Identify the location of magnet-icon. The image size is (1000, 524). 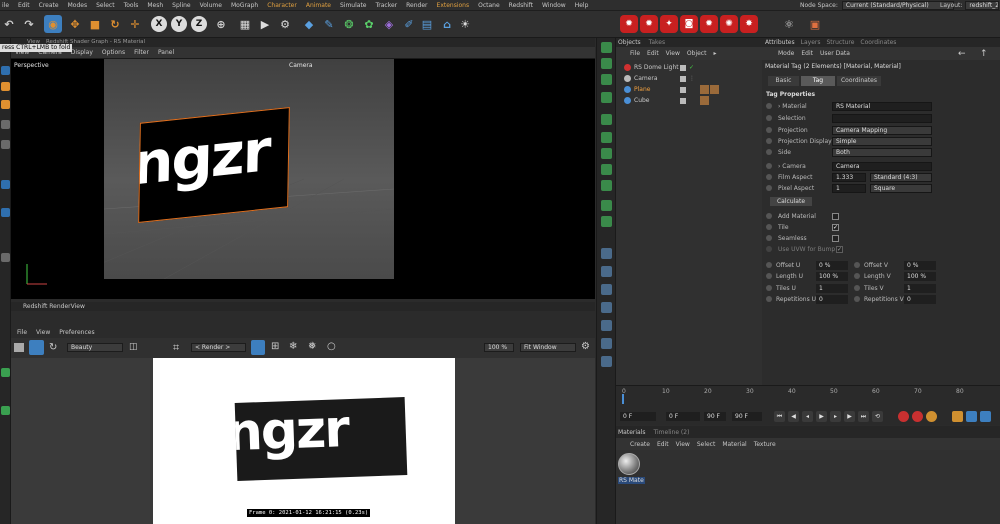
(606, 153).